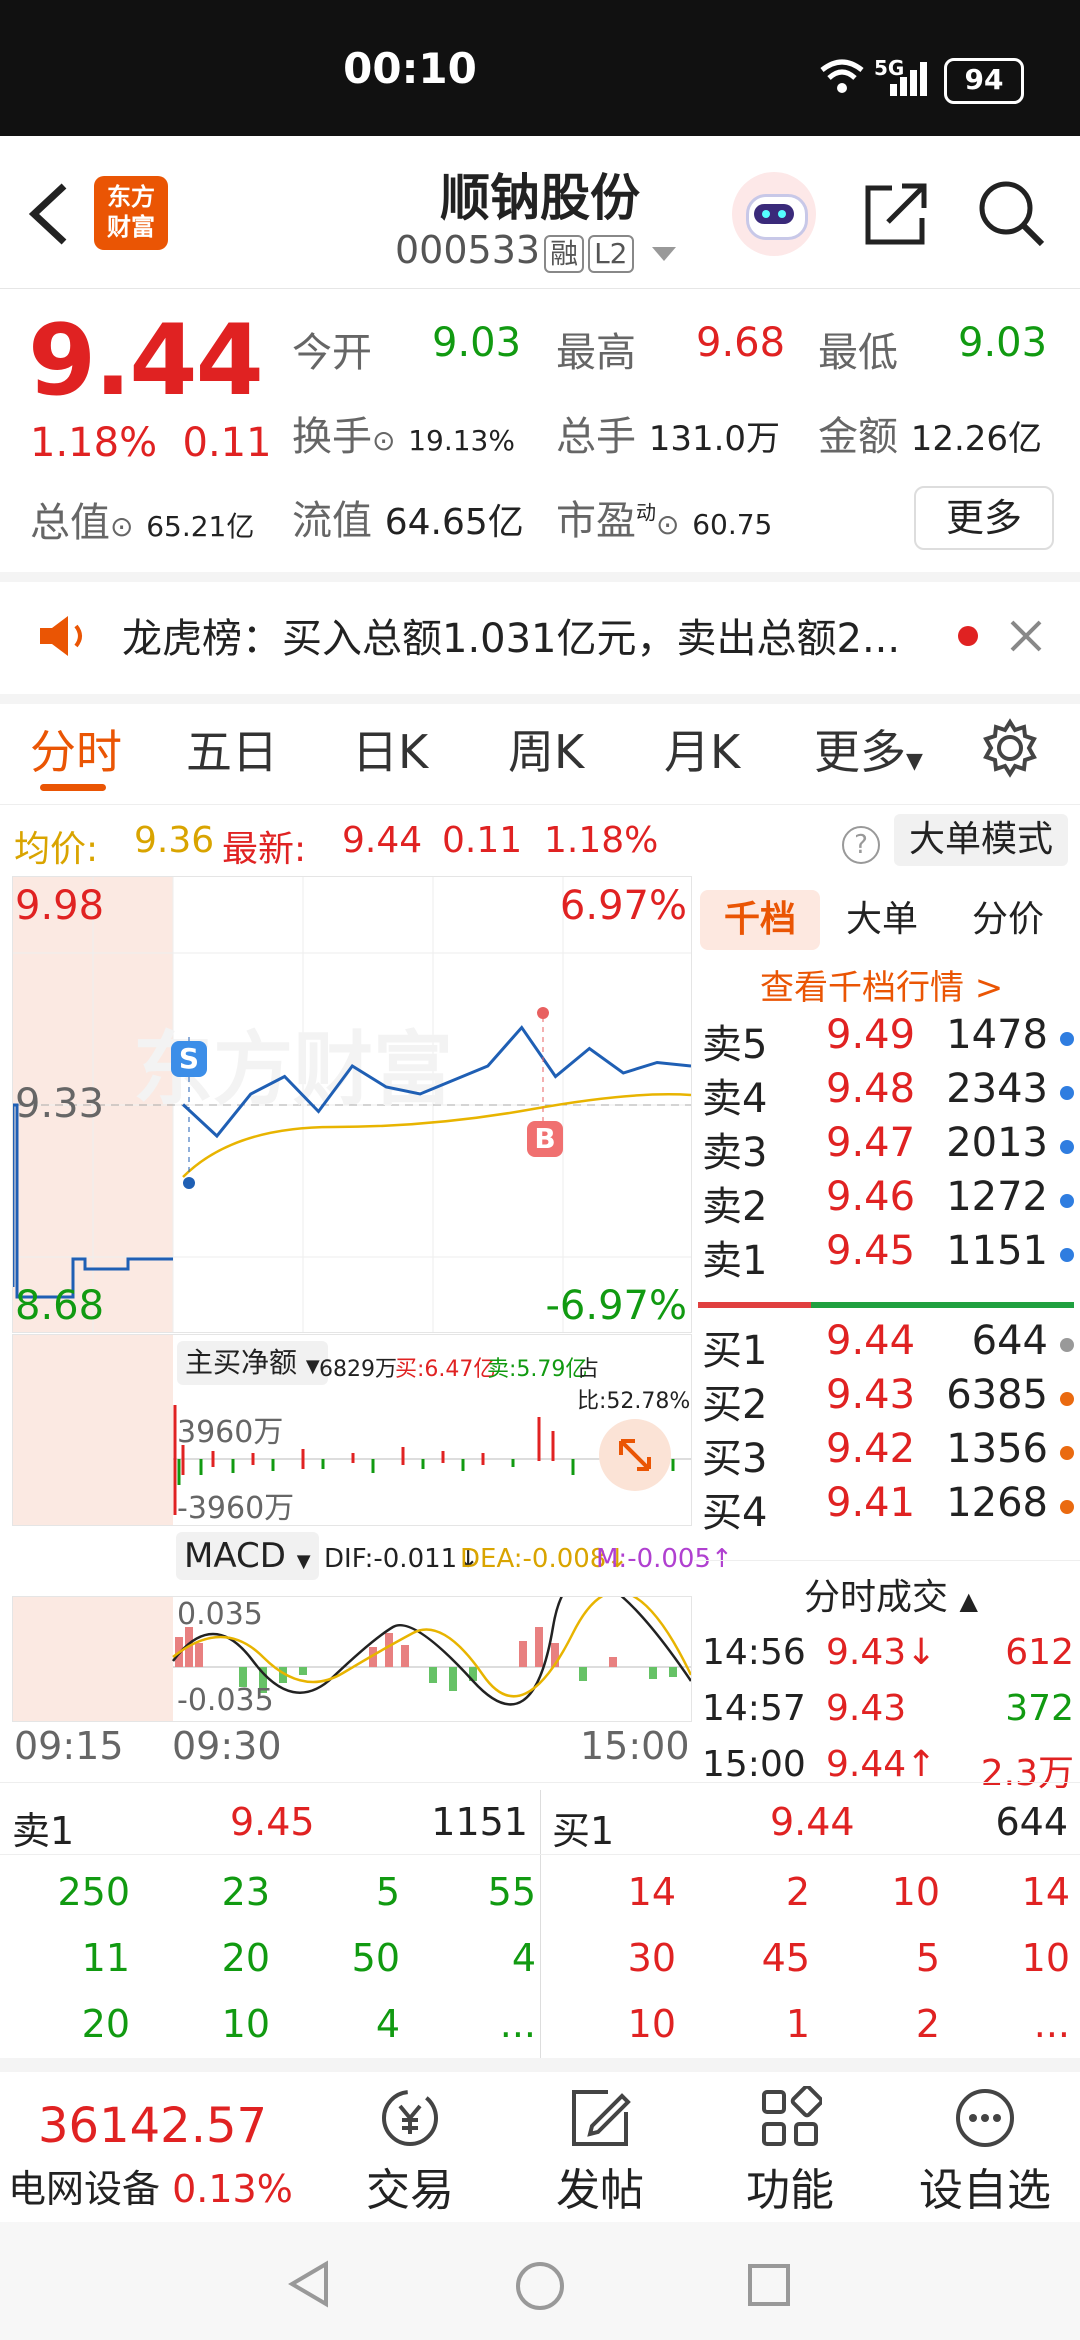 The width and height of the screenshot is (1080, 2340). Describe the element at coordinates (600, 2151) in the screenshot. I see `post-button: 发帖` at that location.